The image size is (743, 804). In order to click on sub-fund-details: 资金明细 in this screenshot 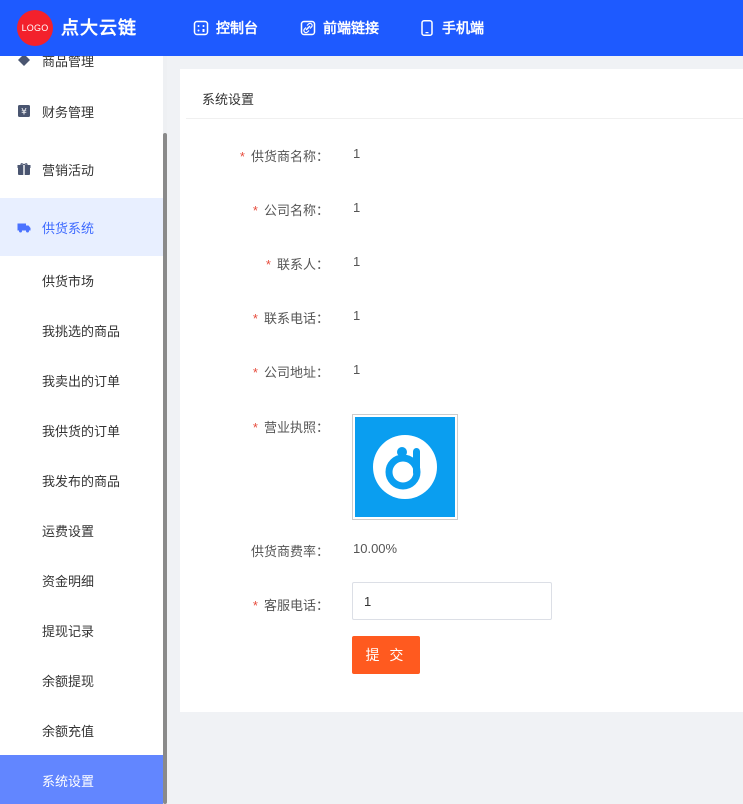, I will do `click(81, 580)`.